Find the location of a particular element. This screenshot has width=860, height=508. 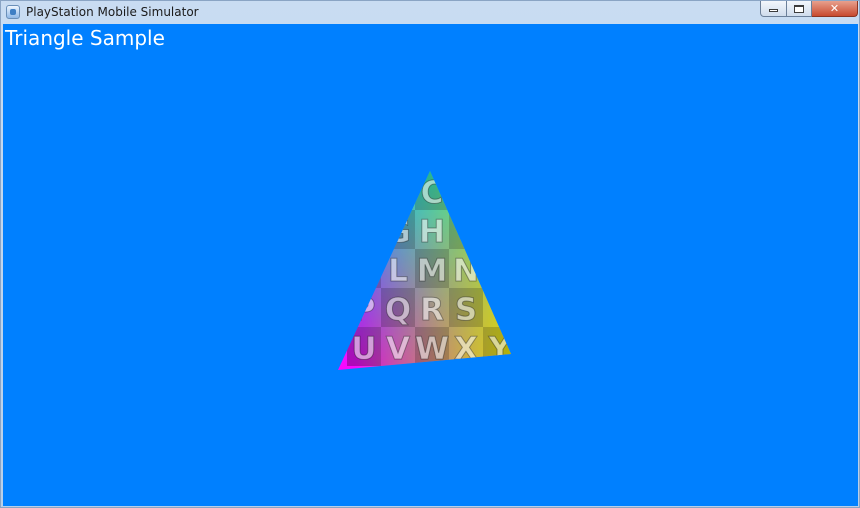

texture-letter: L is located at coordinates (398, 271).